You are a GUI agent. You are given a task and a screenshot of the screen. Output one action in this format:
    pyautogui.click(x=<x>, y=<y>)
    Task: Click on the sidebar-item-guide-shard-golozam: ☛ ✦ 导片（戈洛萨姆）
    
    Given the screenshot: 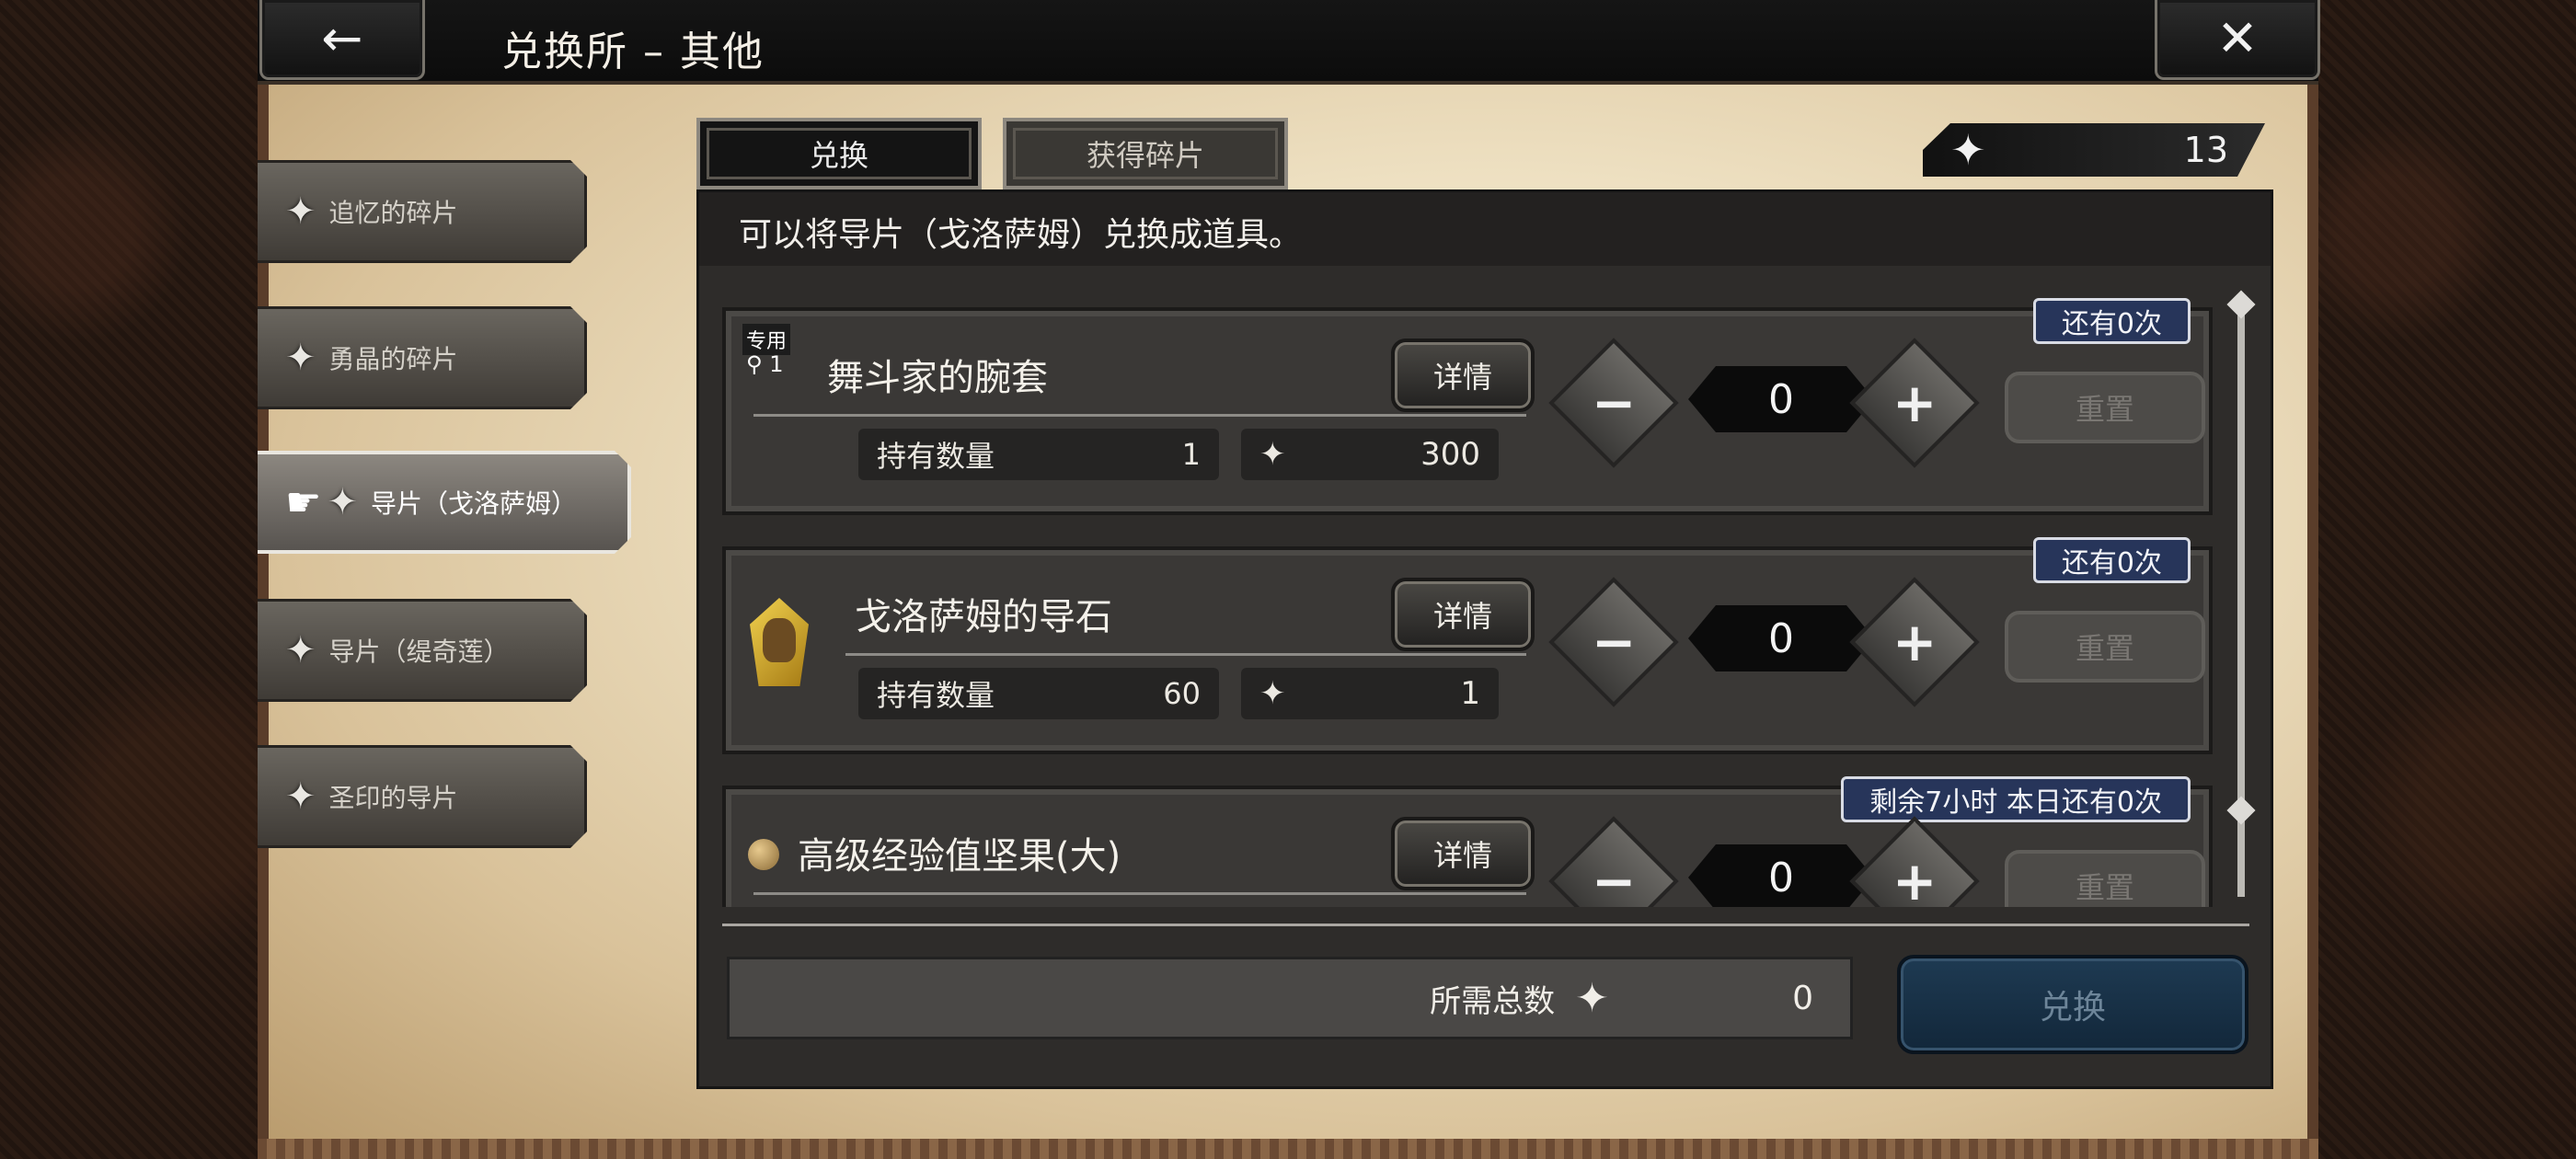 What is the action you would take?
    pyautogui.click(x=444, y=502)
    